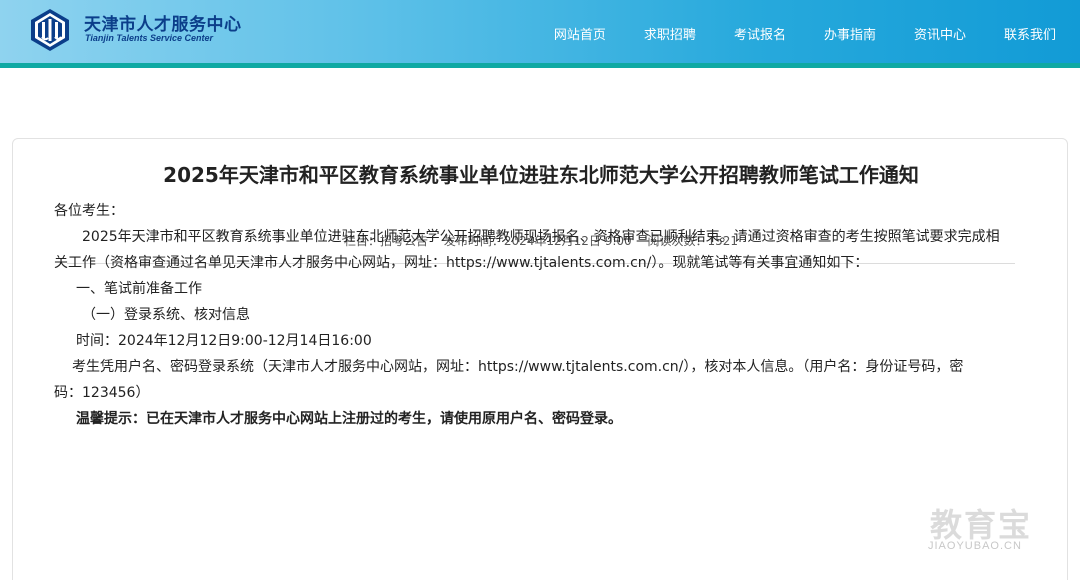  Describe the element at coordinates (995, 530) in the screenshot. I see `watermark: 教育宝 JIAOYUBAO.CN` at that location.